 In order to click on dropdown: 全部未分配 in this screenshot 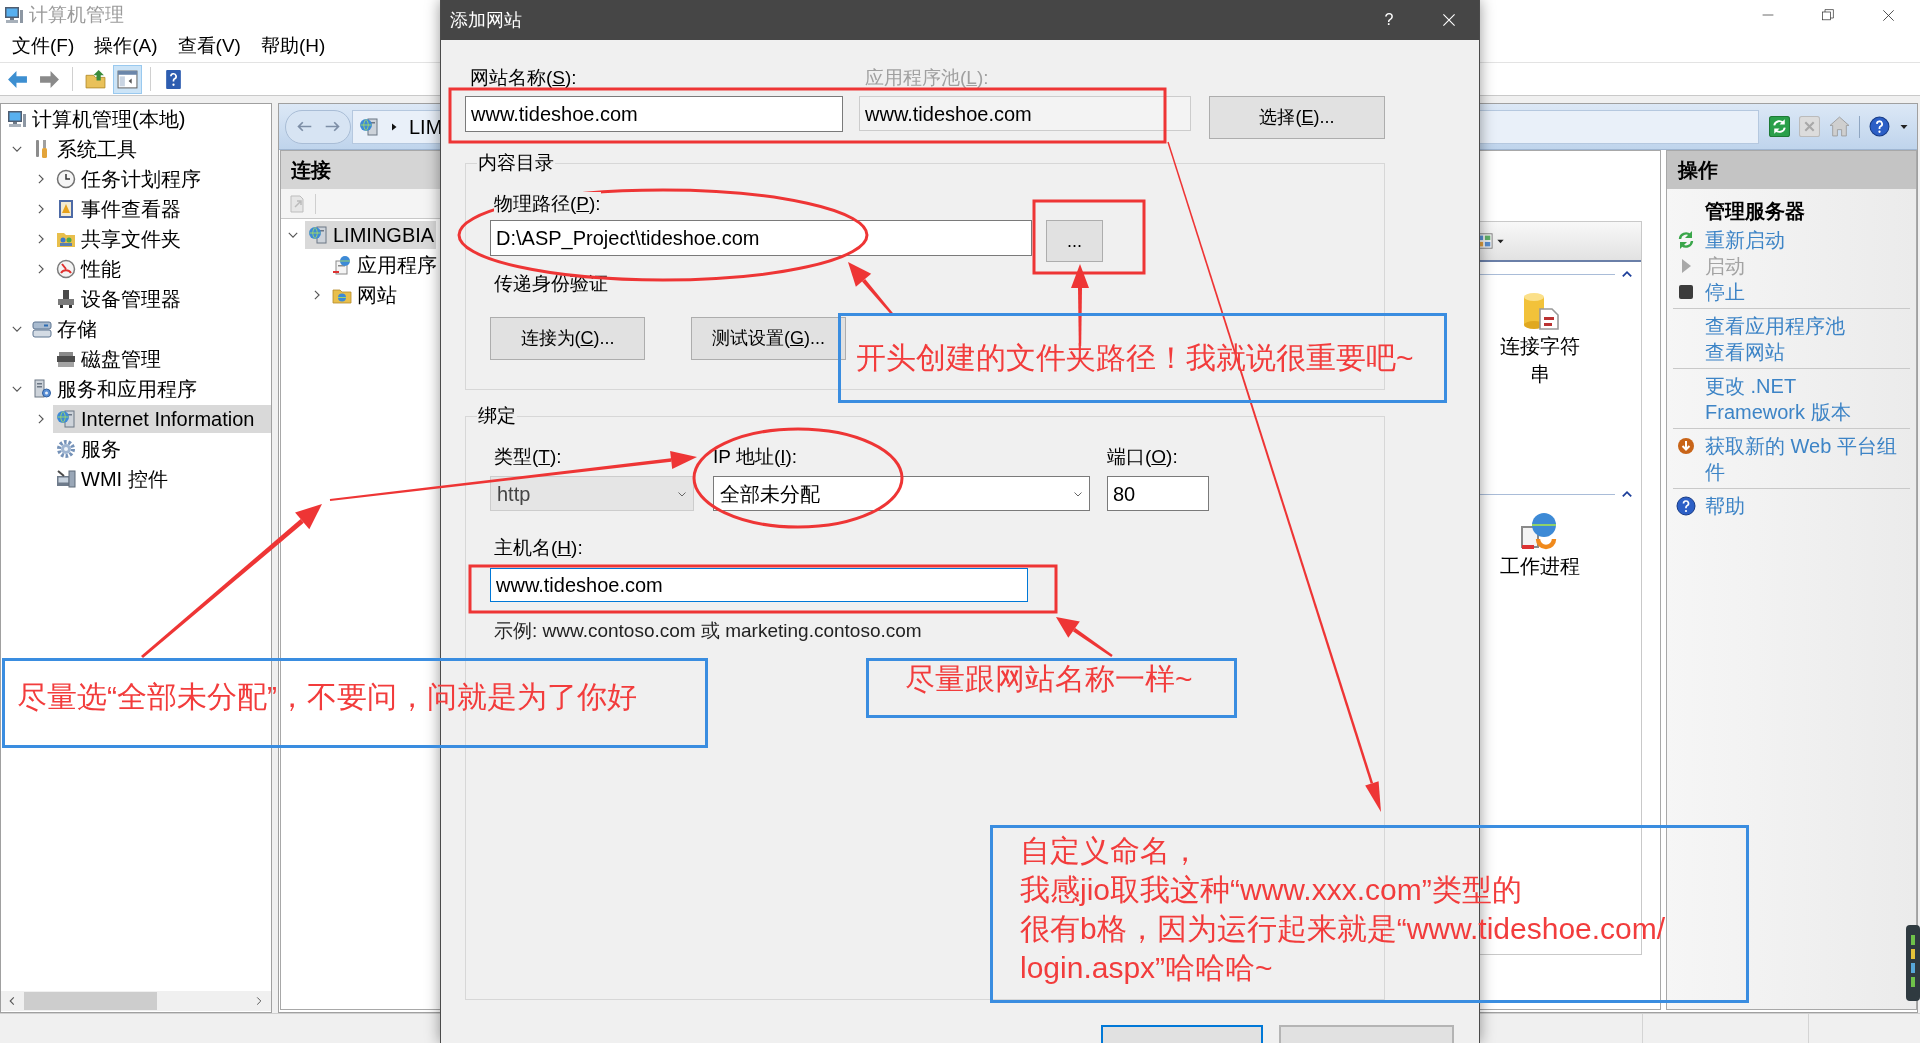, I will do `click(901, 493)`.